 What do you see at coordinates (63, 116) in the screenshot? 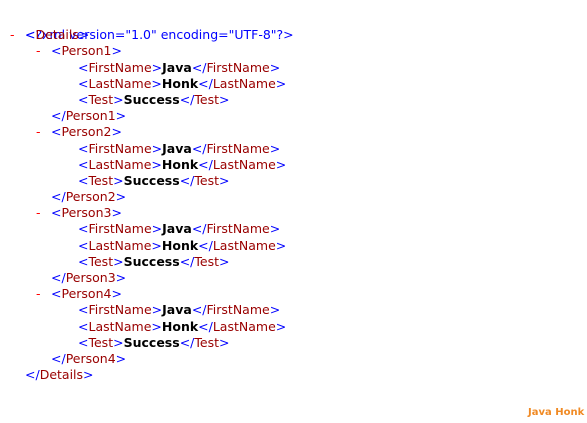
I see `person-close-line: </Person1>` at bounding box center [63, 116].